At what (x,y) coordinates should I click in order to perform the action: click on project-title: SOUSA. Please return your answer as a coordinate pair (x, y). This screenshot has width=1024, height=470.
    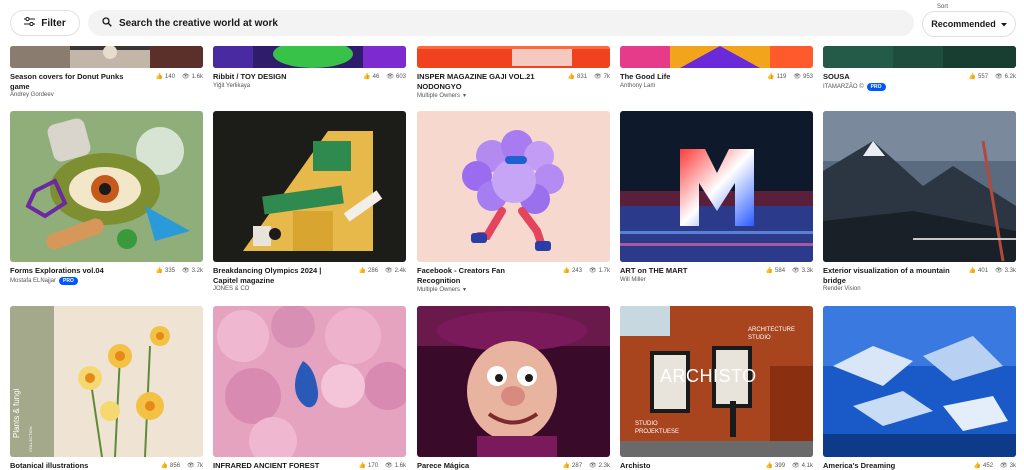
    Looking at the image, I should click on (887, 77).